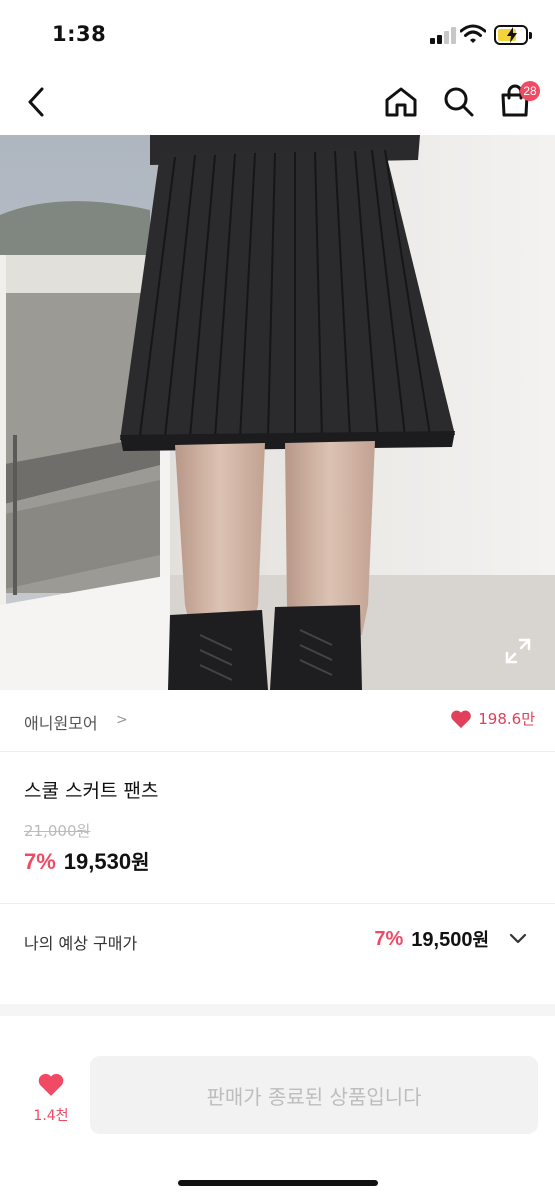  I want to click on search-icon, so click(459, 102).